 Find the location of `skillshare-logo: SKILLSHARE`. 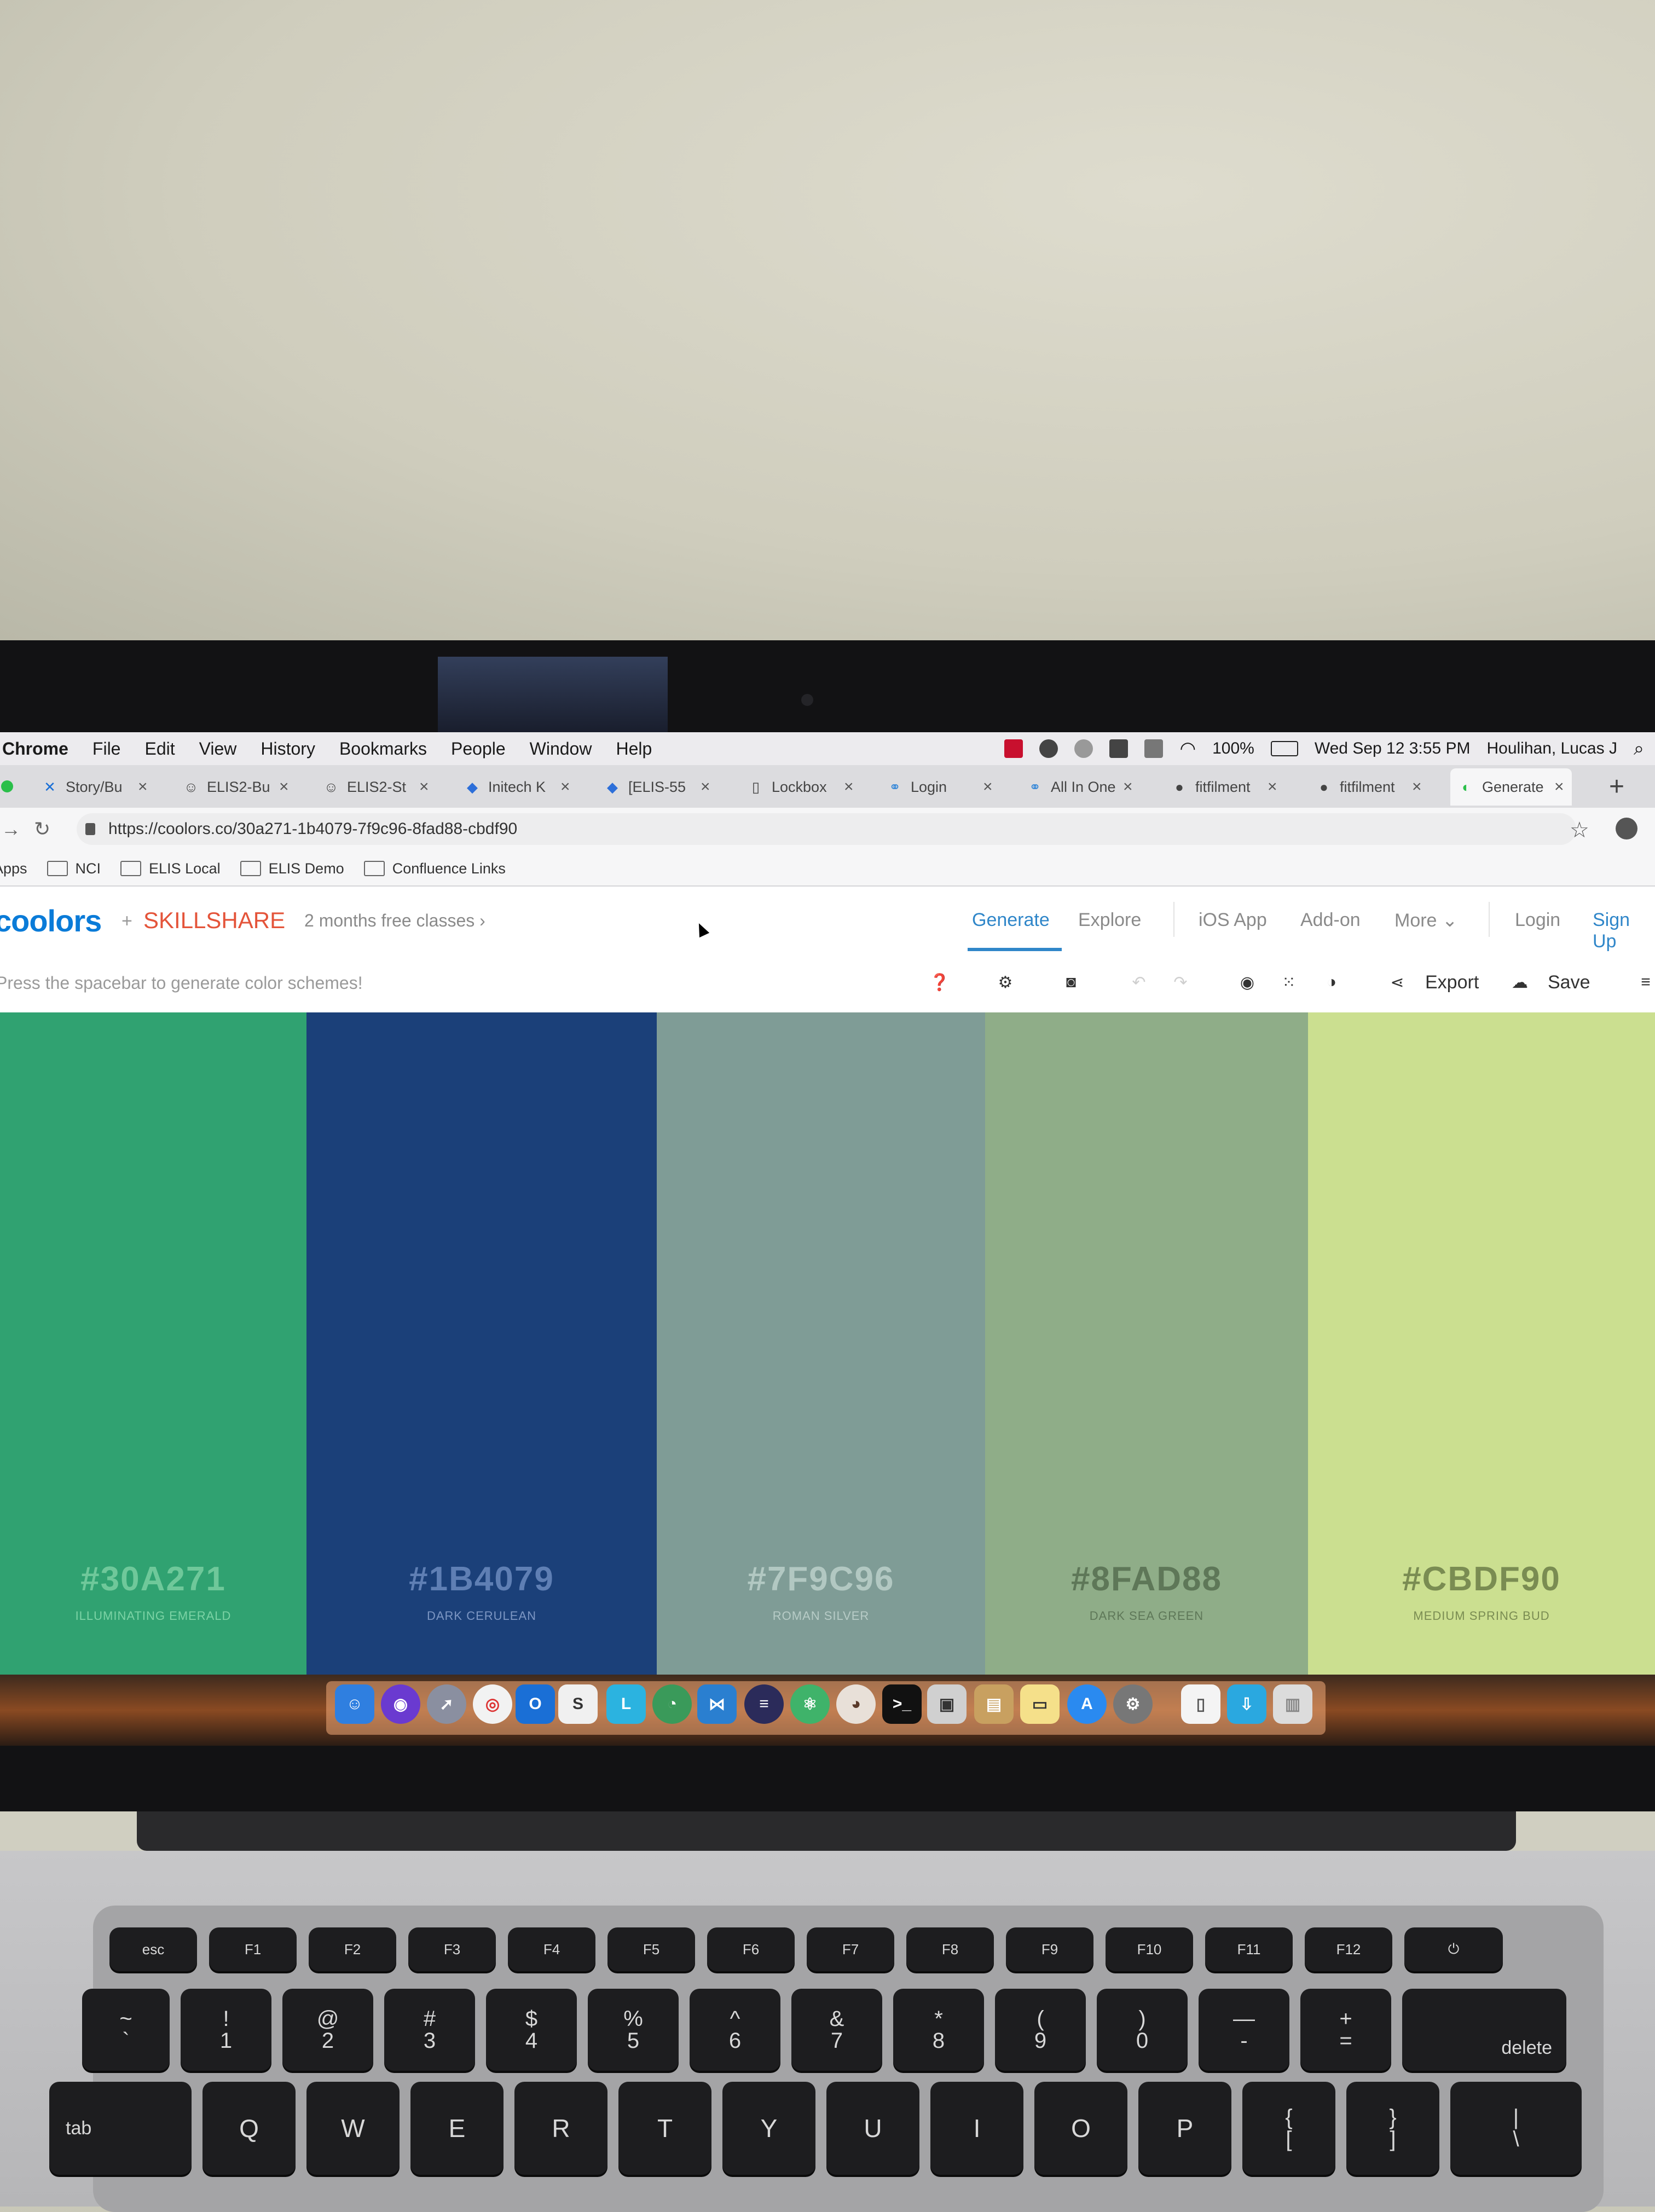

skillshare-logo: SKILLSHARE is located at coordinates (214, 920).